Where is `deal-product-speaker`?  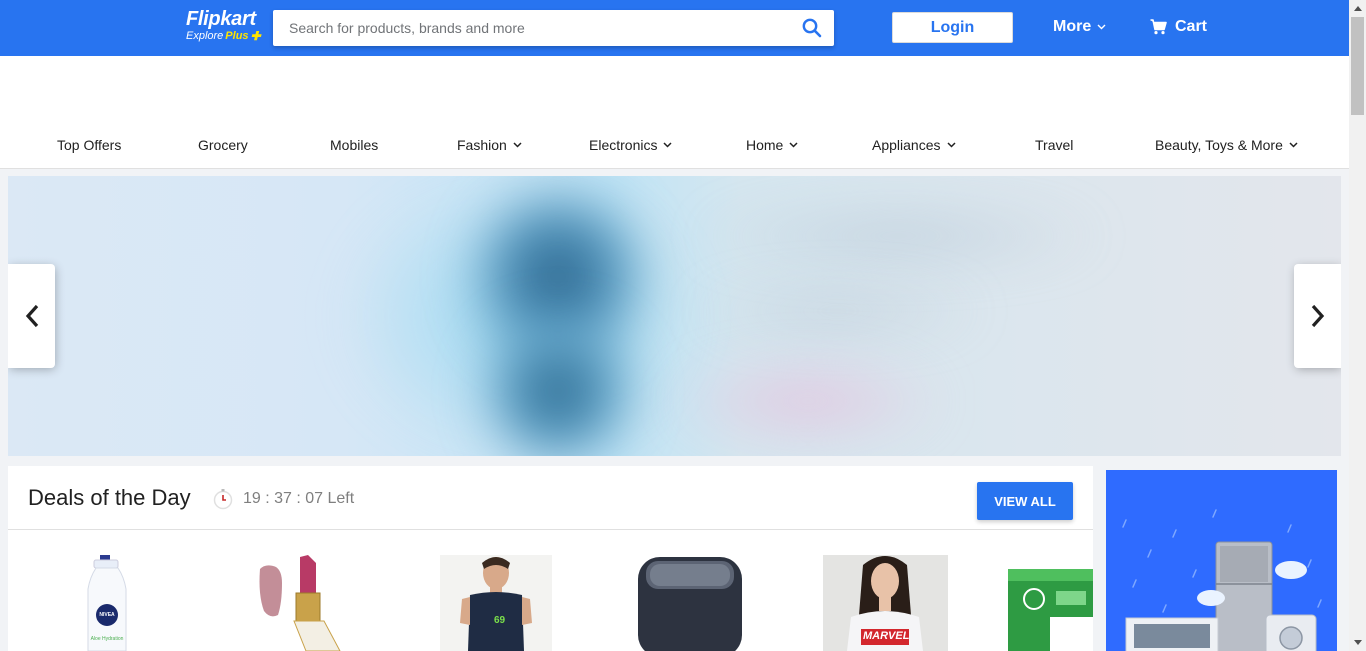 deal-product-speaker is located at coordinates (690, 603).